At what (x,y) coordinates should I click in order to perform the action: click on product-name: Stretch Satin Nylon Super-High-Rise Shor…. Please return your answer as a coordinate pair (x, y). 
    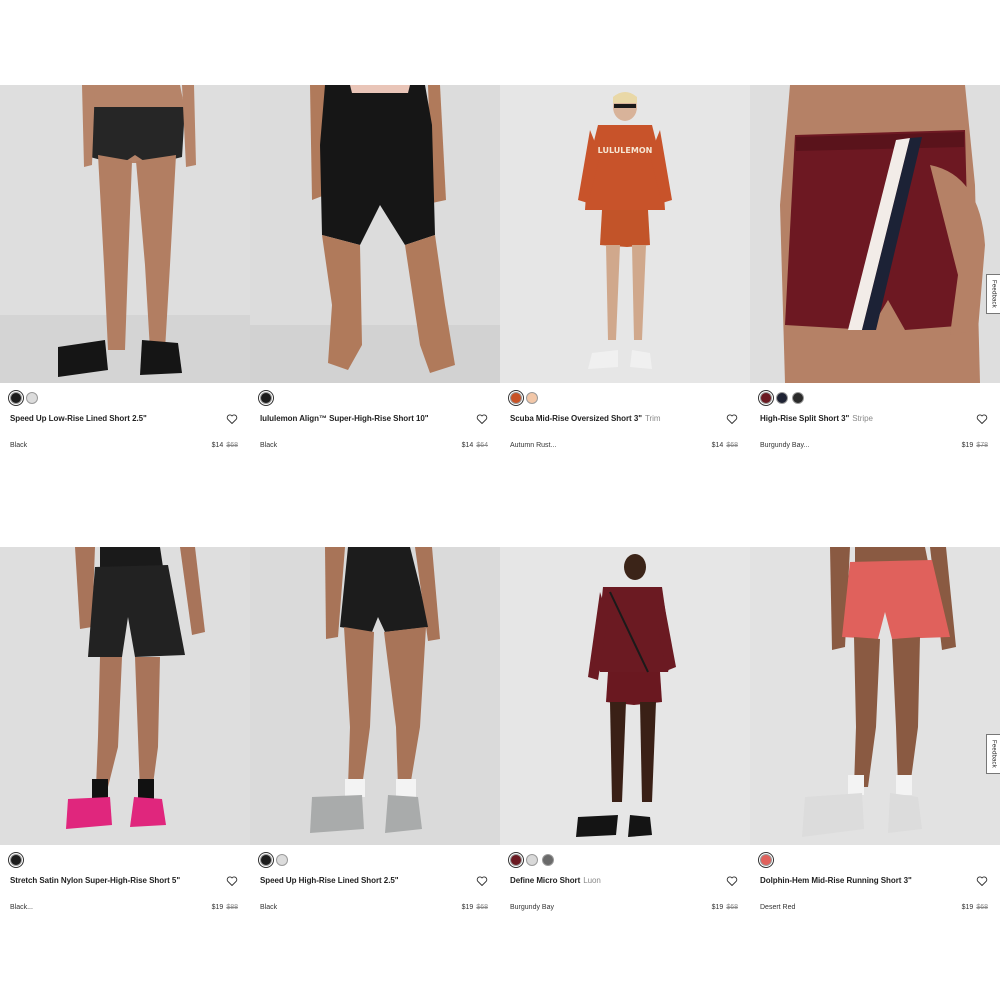
    Looking at the image, I should click on (116, 881).